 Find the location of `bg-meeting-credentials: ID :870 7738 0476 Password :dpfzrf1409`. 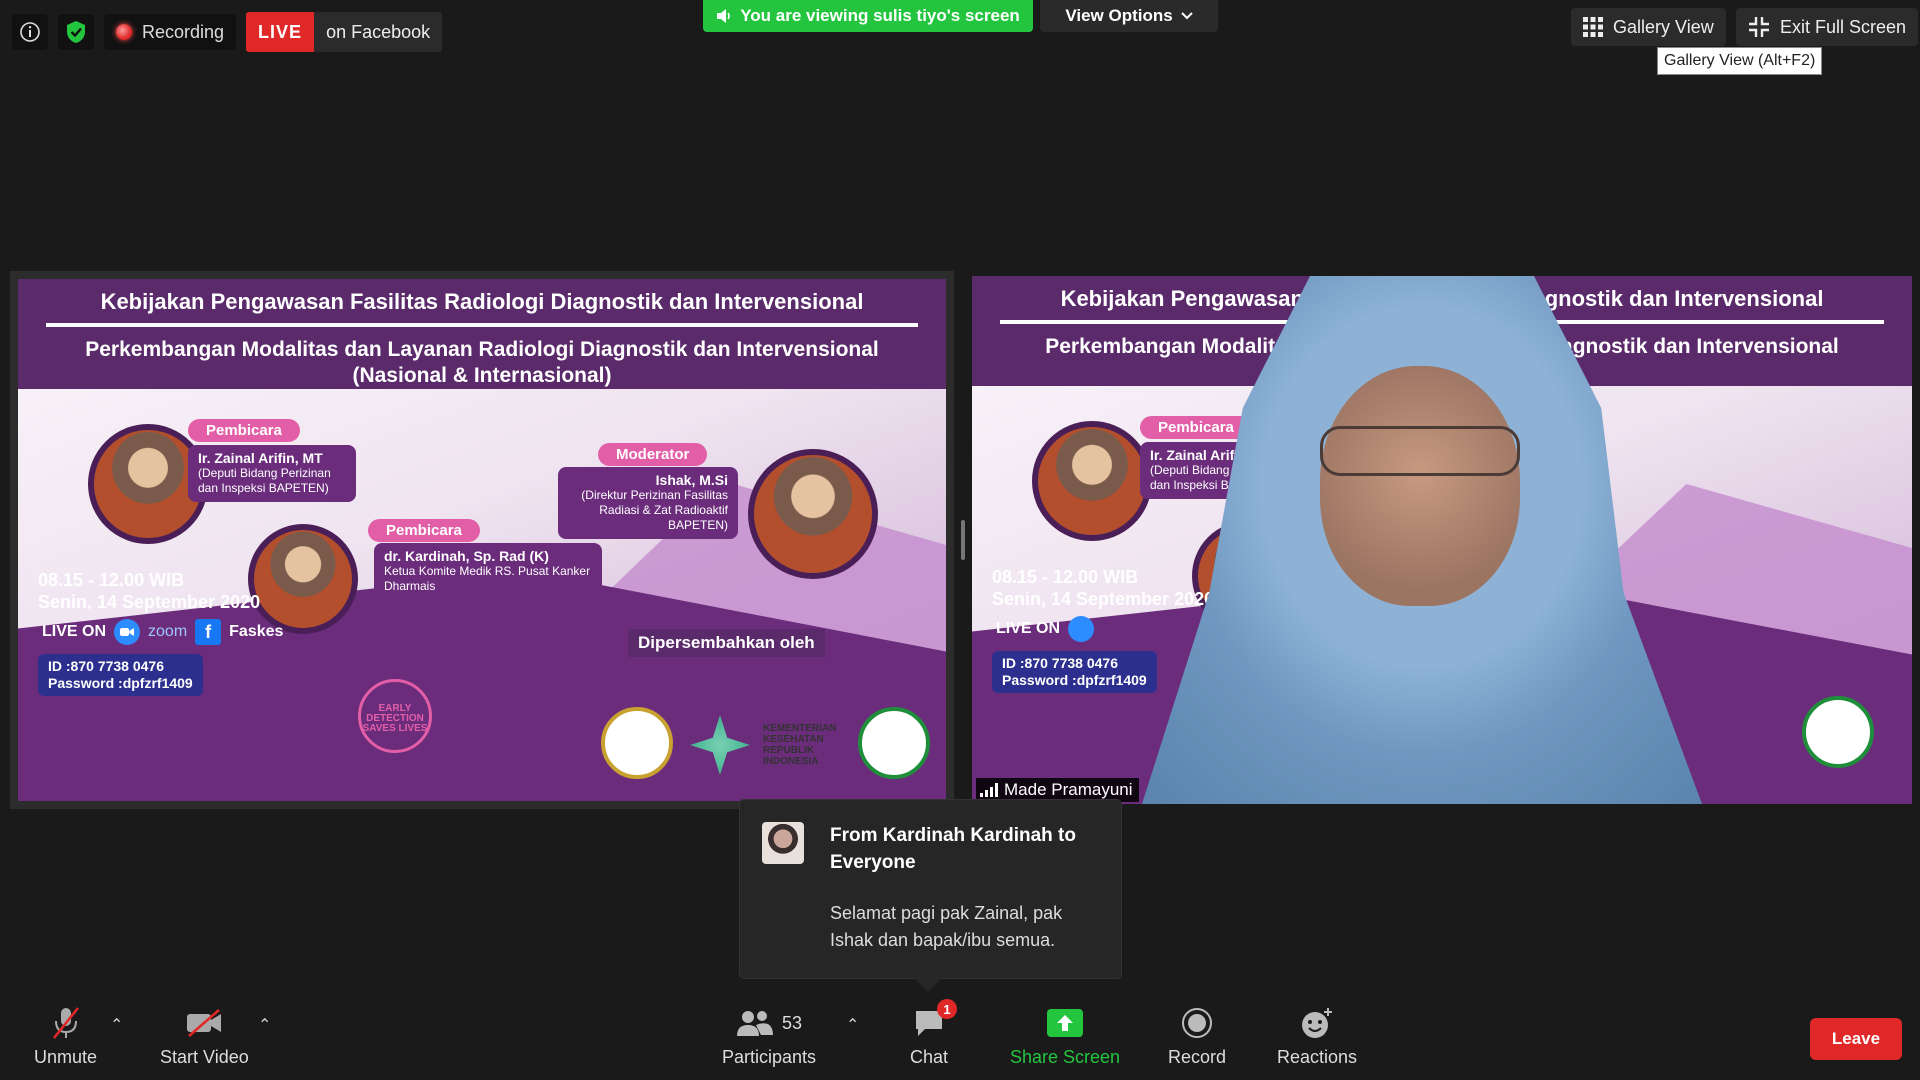

bg-meeting-credentials: ID :870 7738 0476 Password :dpfzrf1409 is located at coordinates (1074, 672).